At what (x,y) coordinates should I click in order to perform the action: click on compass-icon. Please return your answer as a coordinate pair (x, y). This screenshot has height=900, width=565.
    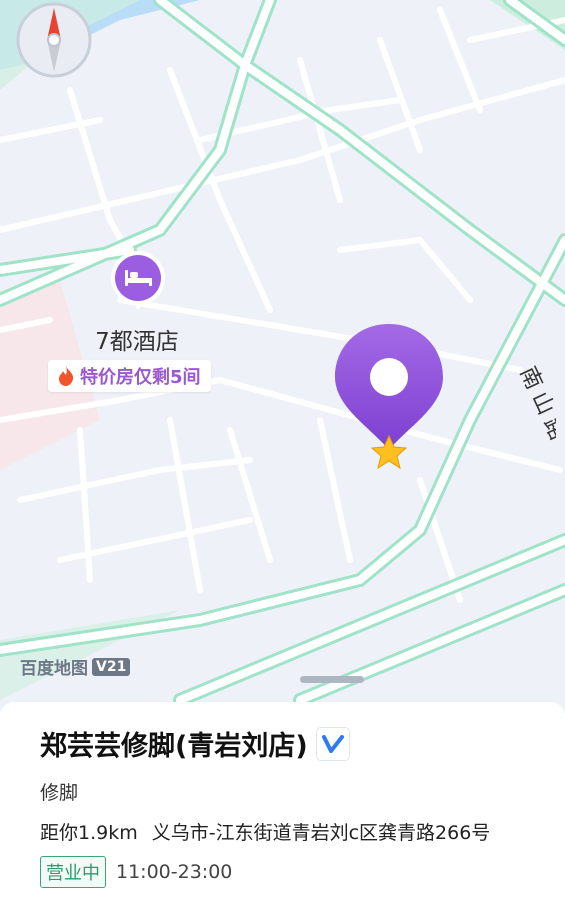
    Looking at the image, I should click on (54, 40).